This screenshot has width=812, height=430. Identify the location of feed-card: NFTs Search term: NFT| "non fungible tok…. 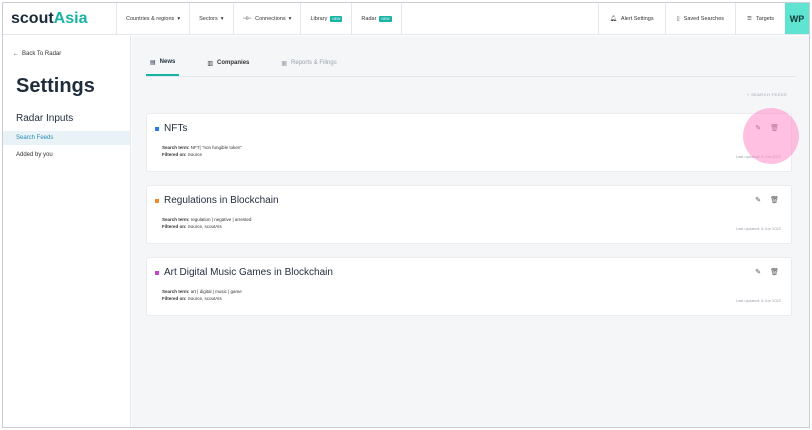
(469, 142).